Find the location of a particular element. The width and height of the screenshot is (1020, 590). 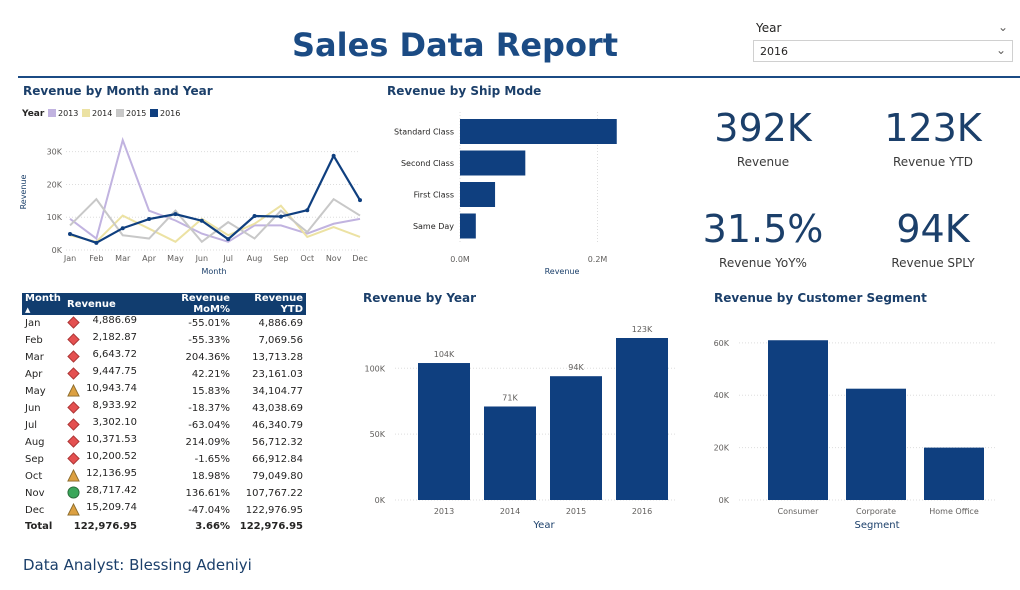

chevron-down-icon: ⌄ is located at coordinates (1001, 50).